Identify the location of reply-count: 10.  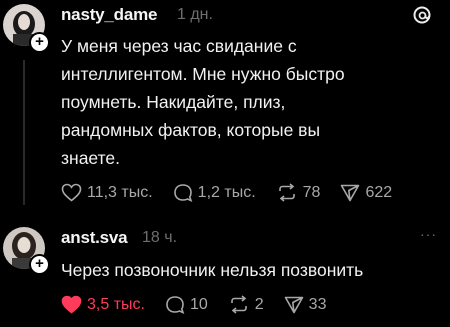
(198, 304).